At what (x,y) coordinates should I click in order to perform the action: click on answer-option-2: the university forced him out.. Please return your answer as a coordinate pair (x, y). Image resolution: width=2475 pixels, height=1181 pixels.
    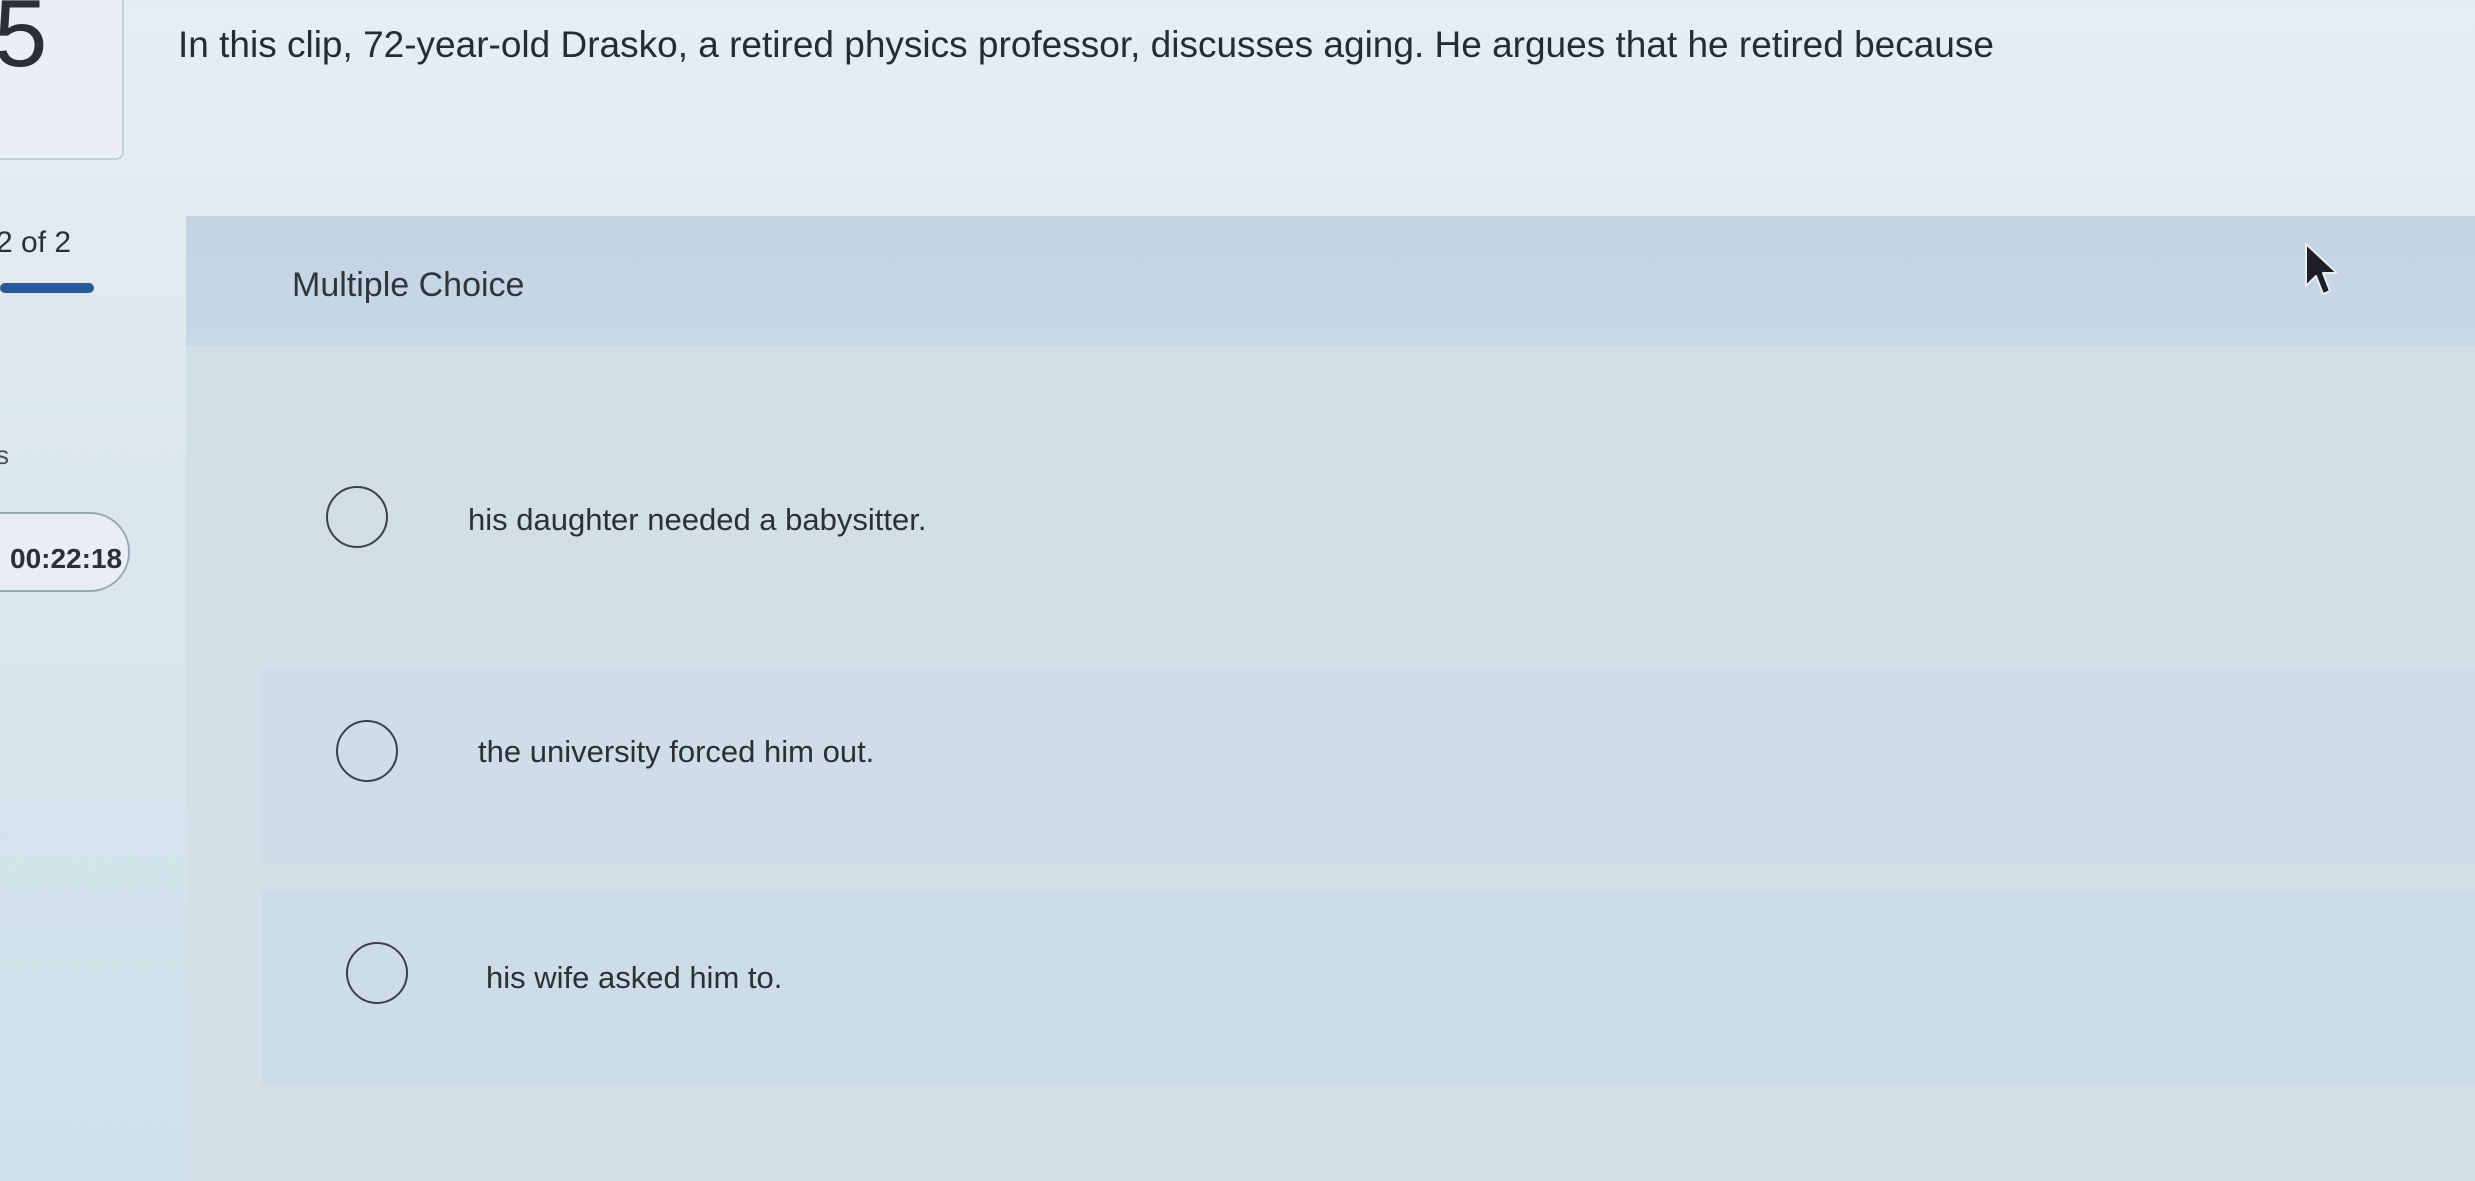
    Looking at the image, I should click on (1368, 766).